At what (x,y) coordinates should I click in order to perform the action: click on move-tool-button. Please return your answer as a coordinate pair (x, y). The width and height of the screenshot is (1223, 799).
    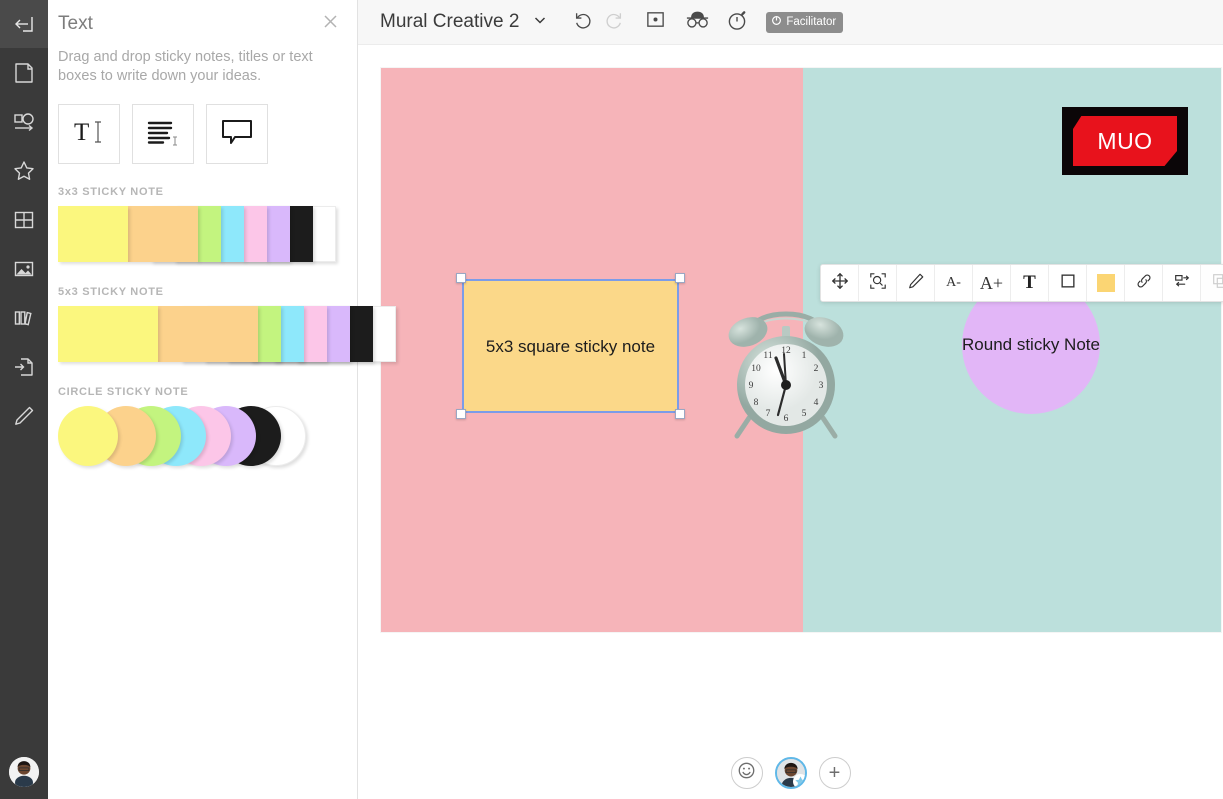
    Looking at the image, I should click on (840, 283).